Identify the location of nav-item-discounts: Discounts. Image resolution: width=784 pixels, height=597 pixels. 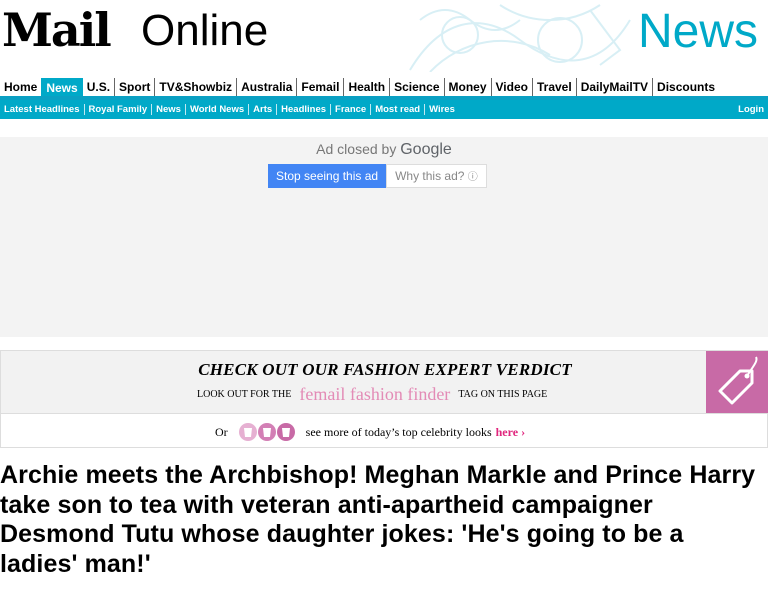
(686, 87).